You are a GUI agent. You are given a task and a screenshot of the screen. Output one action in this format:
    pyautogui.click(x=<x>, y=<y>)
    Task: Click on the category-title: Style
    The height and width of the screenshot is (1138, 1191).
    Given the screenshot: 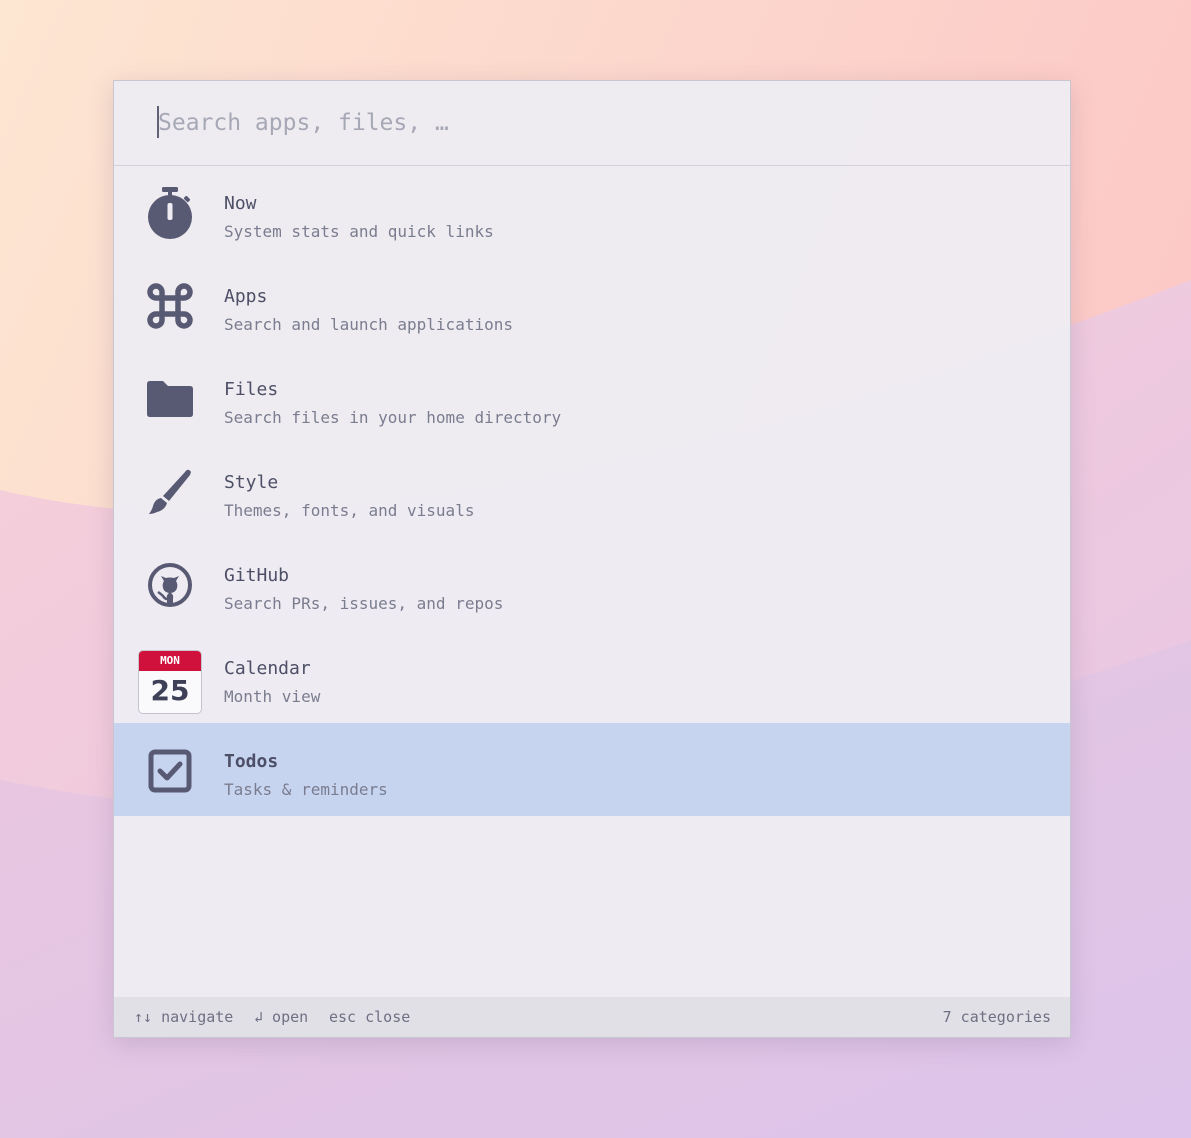 What is the action you would take?
    pyautogui.click(x=251, y=482)
    